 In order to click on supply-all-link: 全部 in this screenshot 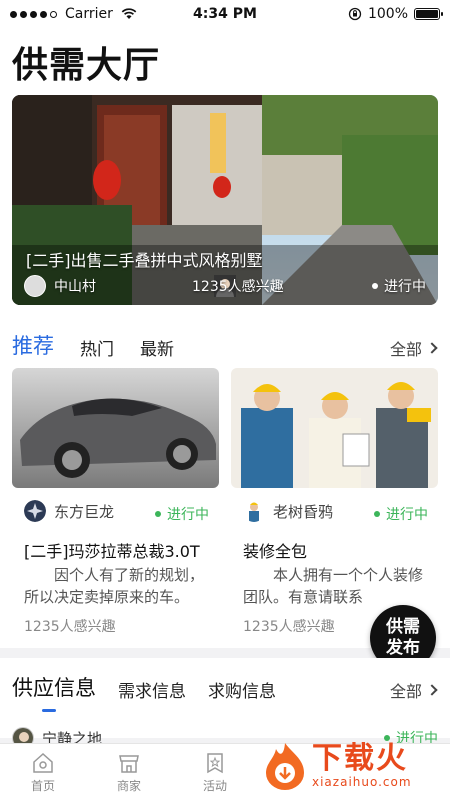, I will do `click(413, 690)`.